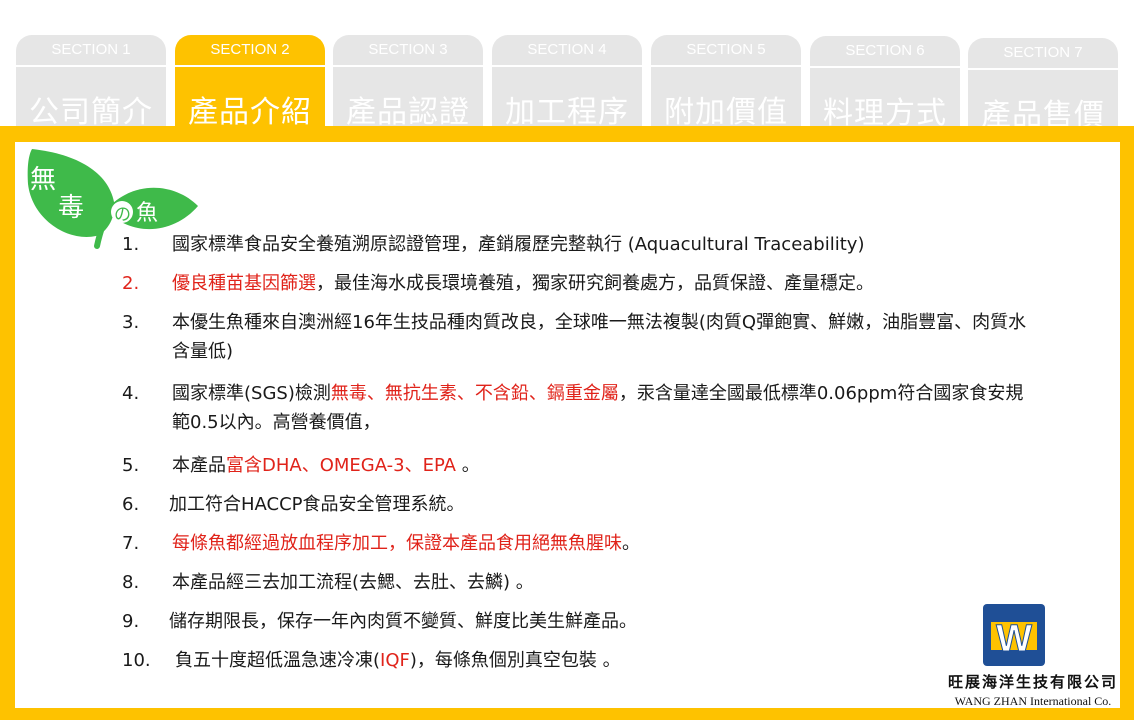  I want to click on list-item-number: 2., so click(131, 283).